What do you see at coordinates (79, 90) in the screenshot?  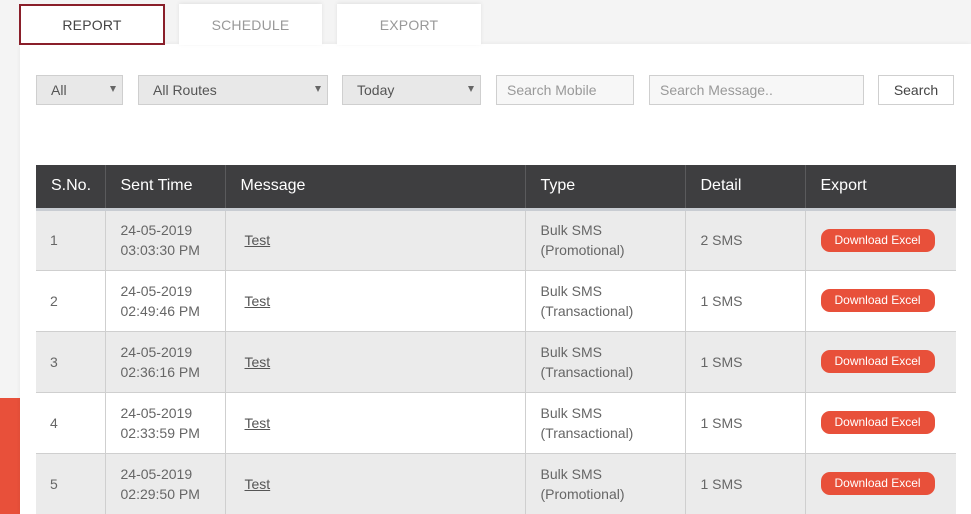 I see `status-select: All` at bounding box center [79, 90].